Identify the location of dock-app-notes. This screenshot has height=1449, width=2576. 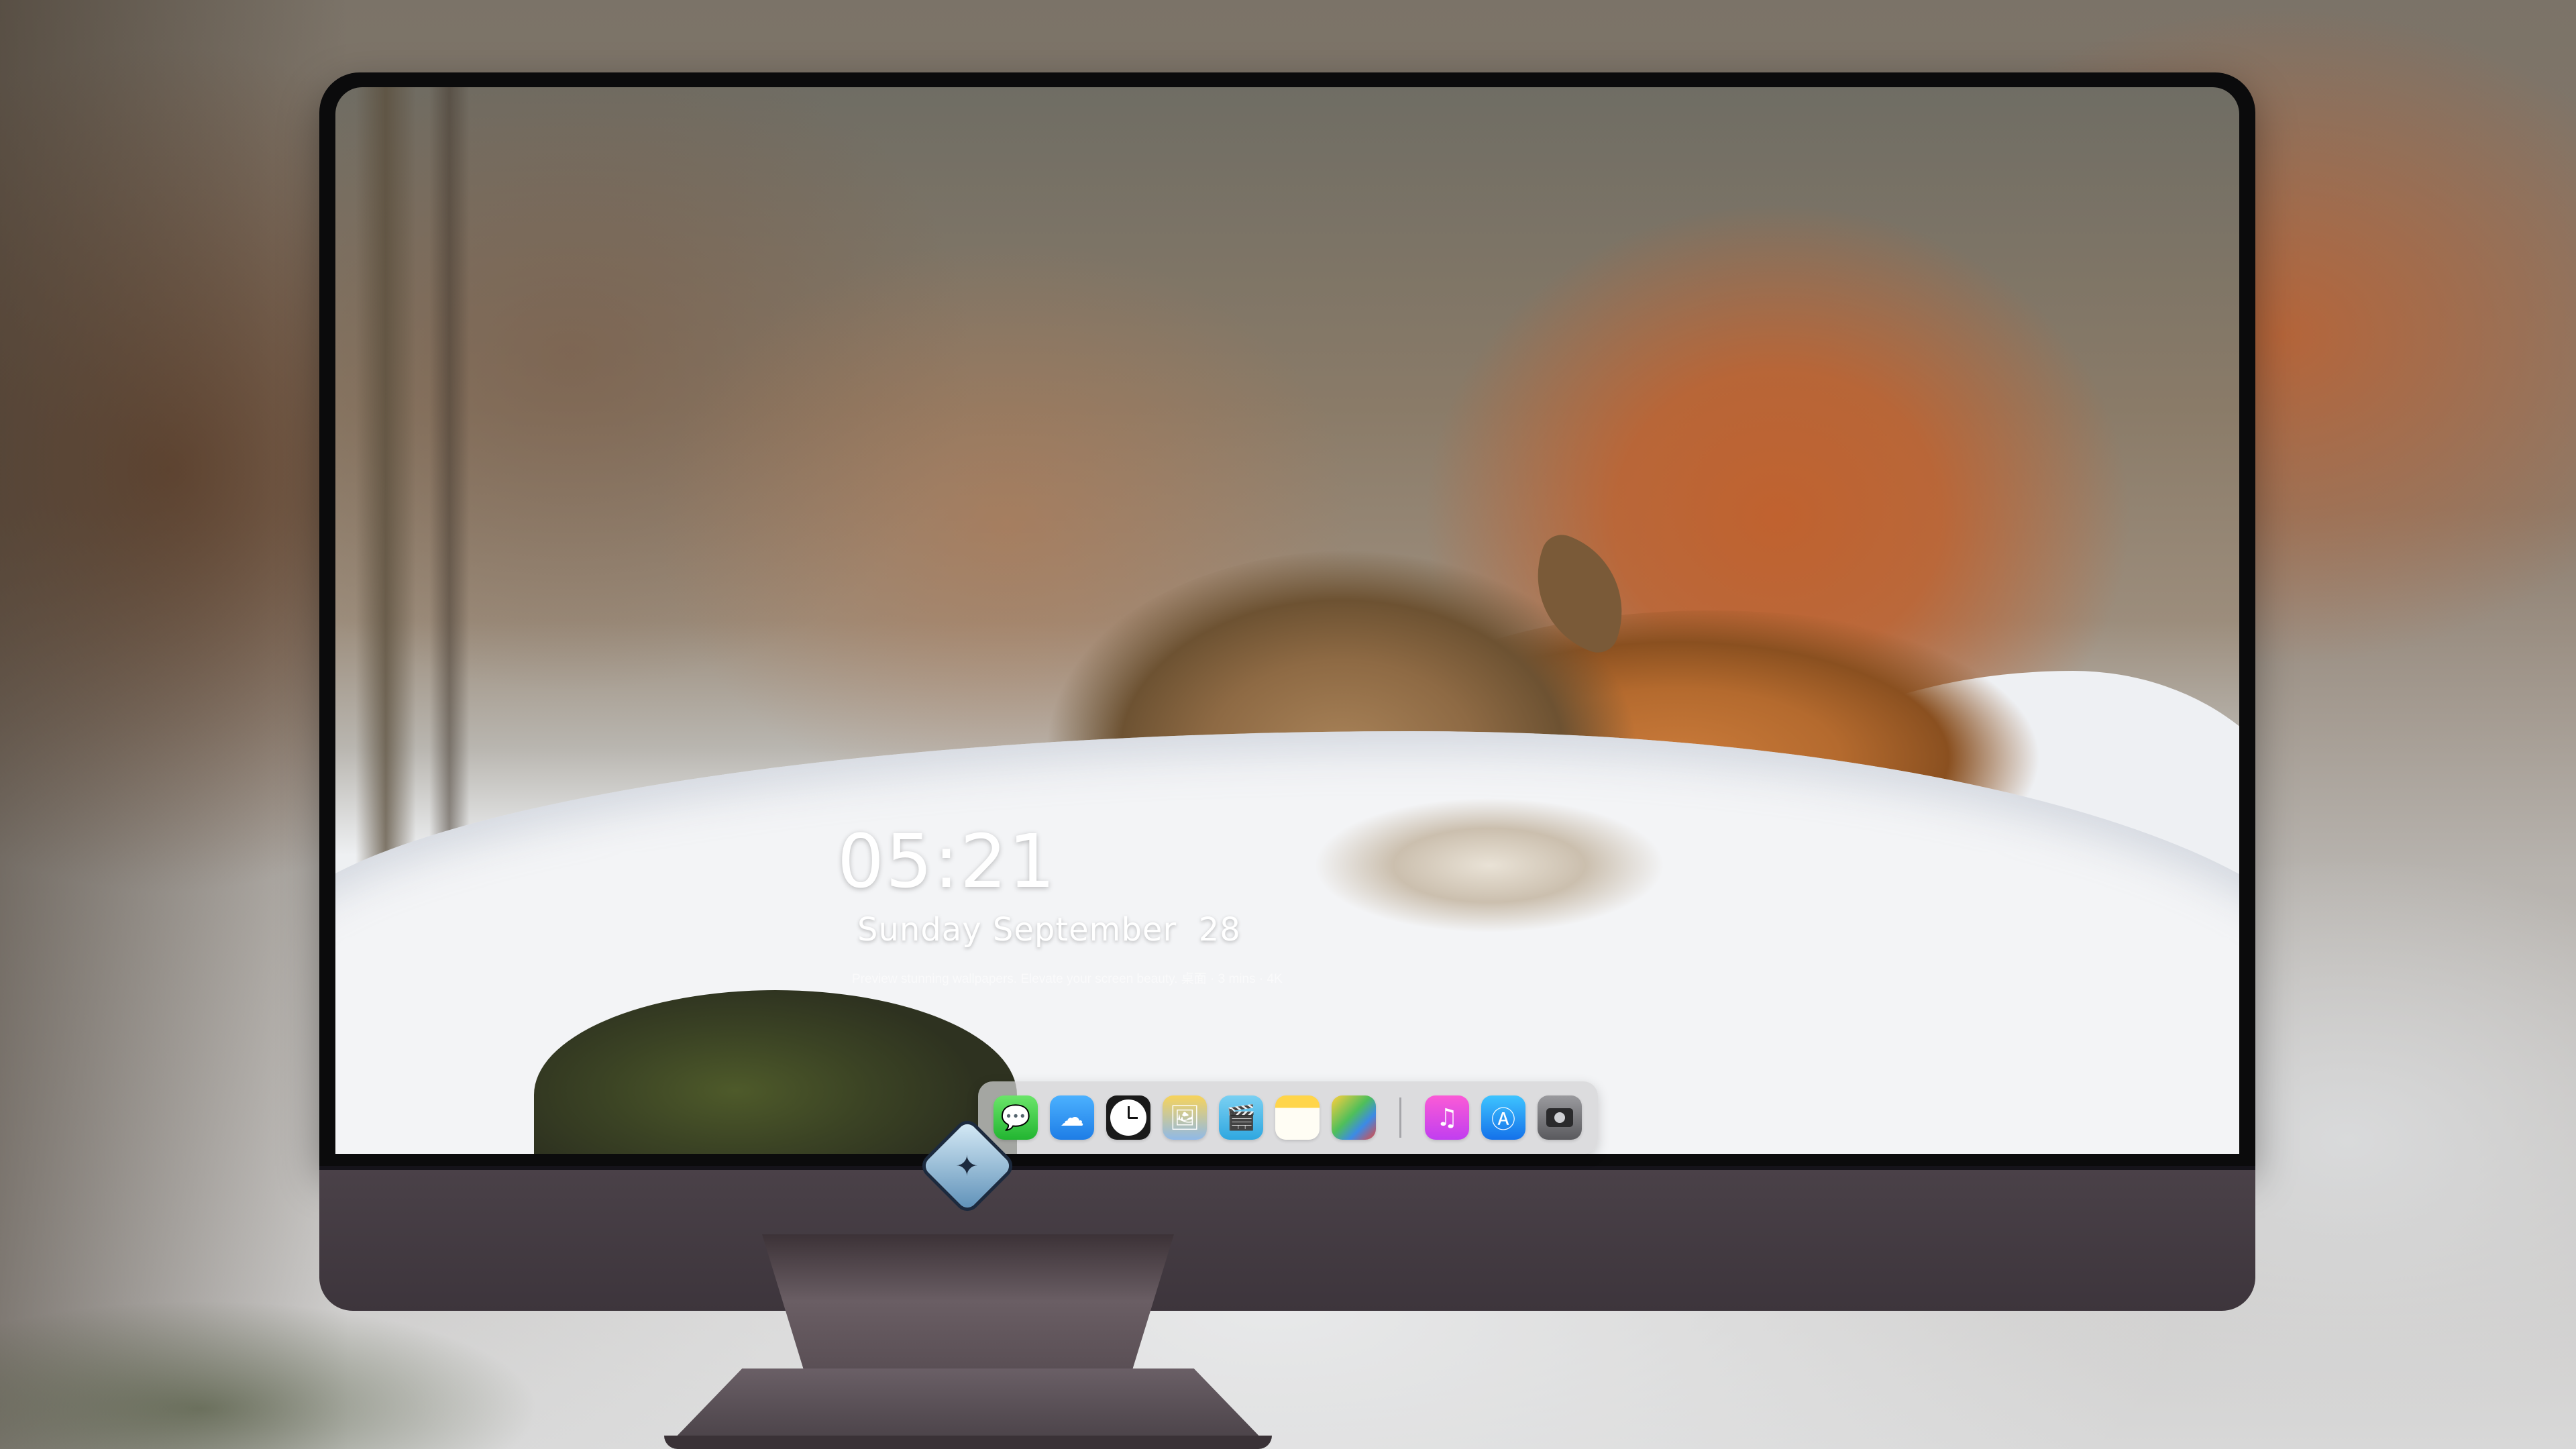
(1297, 1117).